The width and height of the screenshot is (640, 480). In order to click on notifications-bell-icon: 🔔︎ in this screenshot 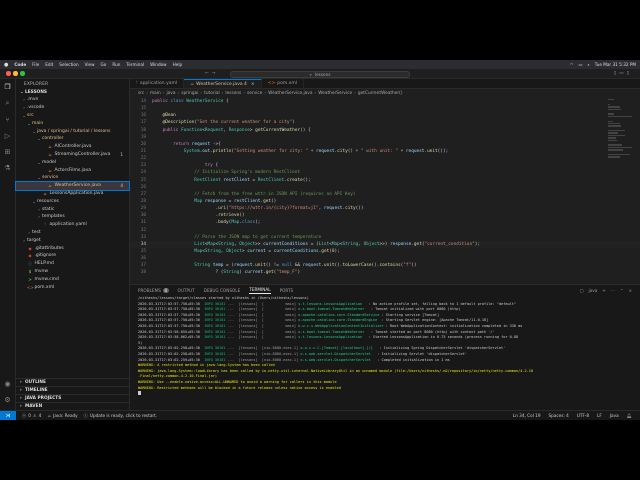, I will do `click(629, 416)`.